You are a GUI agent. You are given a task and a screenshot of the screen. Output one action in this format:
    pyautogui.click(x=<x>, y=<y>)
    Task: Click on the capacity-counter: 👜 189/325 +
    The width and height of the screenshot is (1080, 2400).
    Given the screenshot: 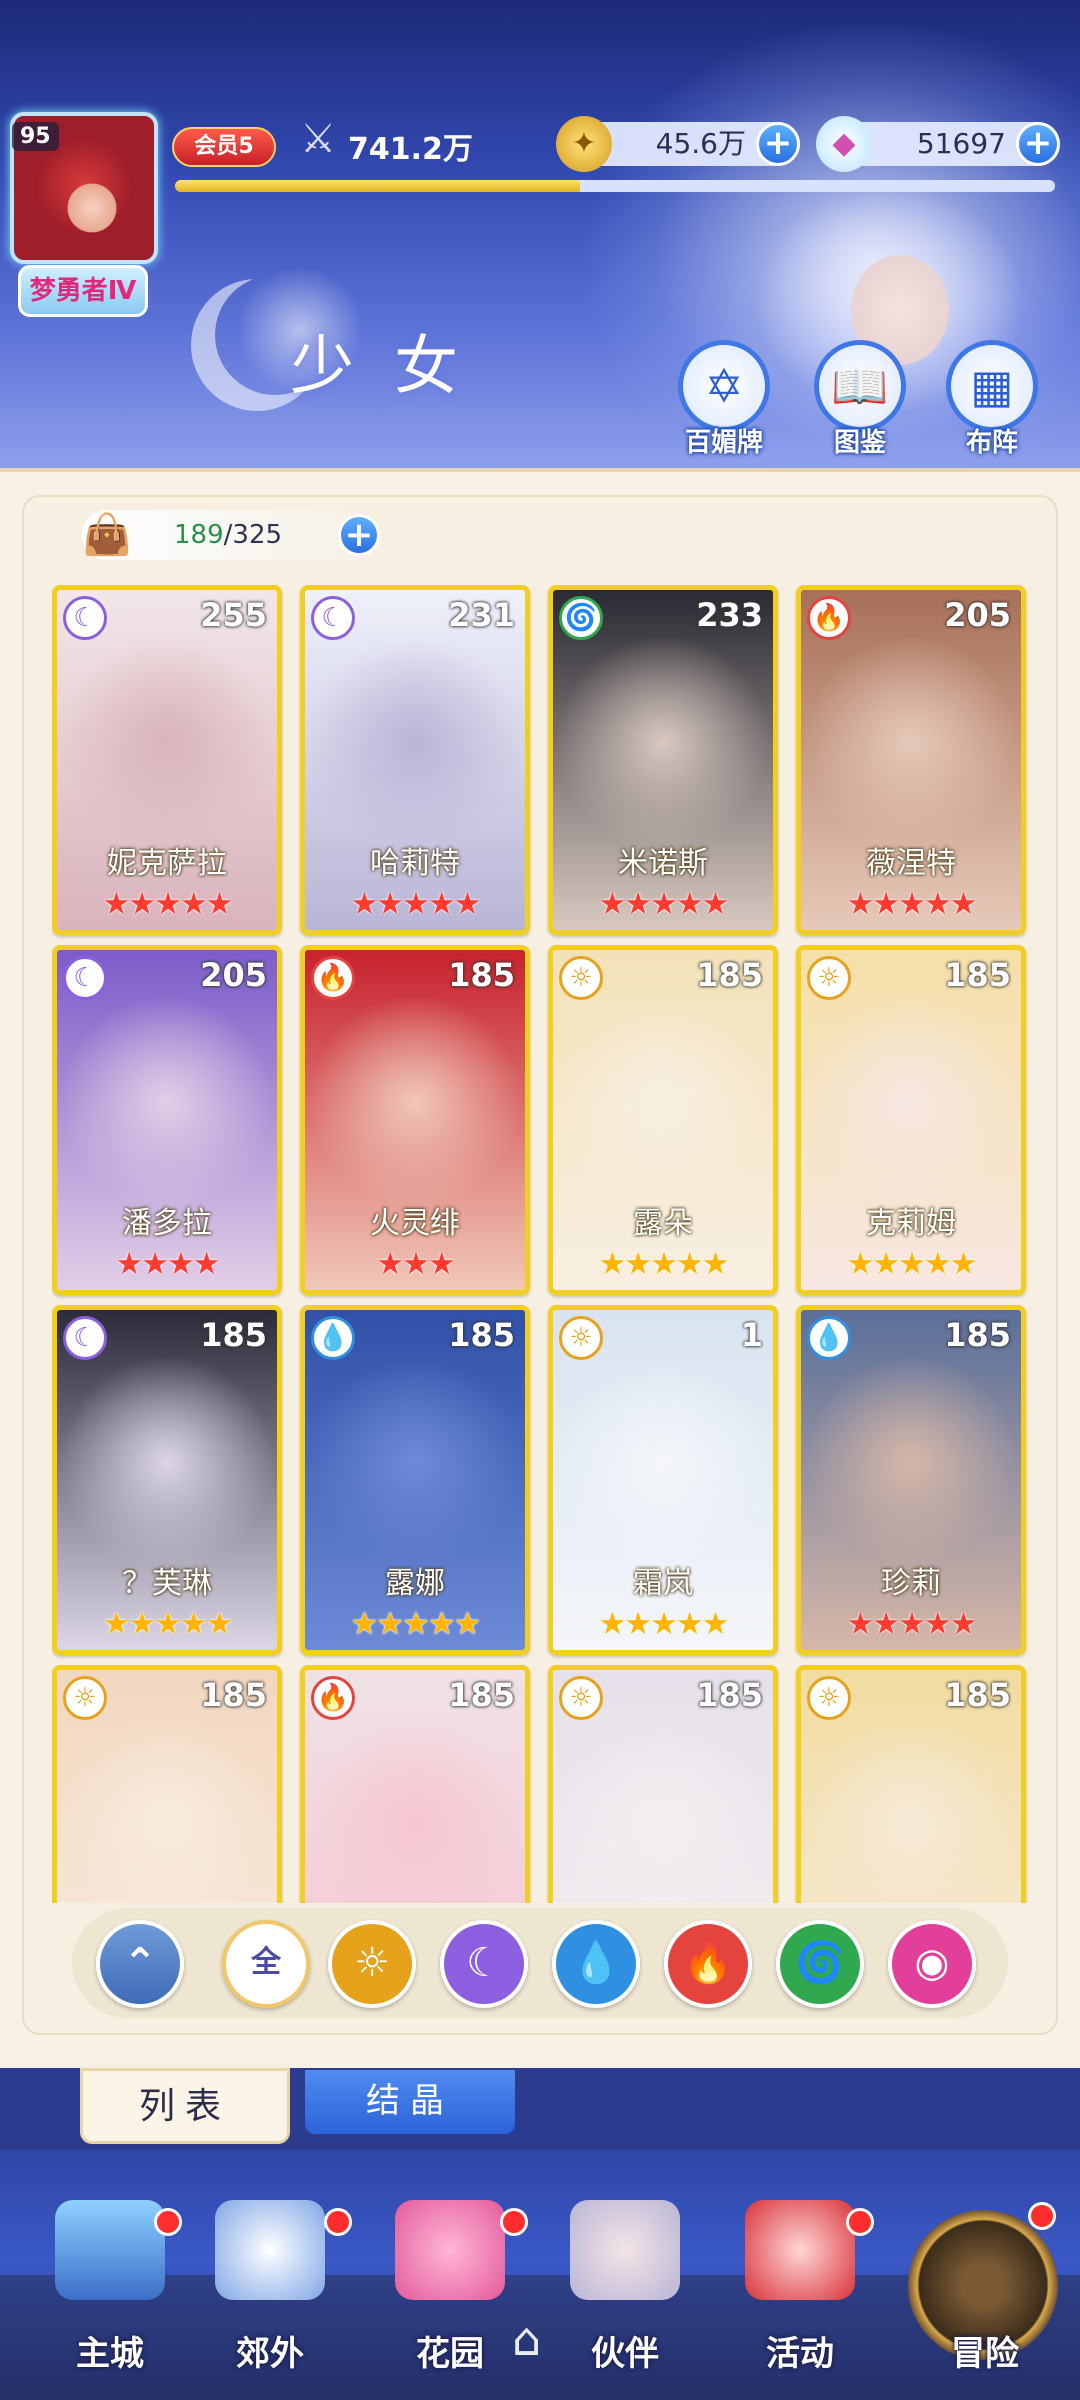 What is the action you would take?
    pyautogui.click(x=232, y=535)
    